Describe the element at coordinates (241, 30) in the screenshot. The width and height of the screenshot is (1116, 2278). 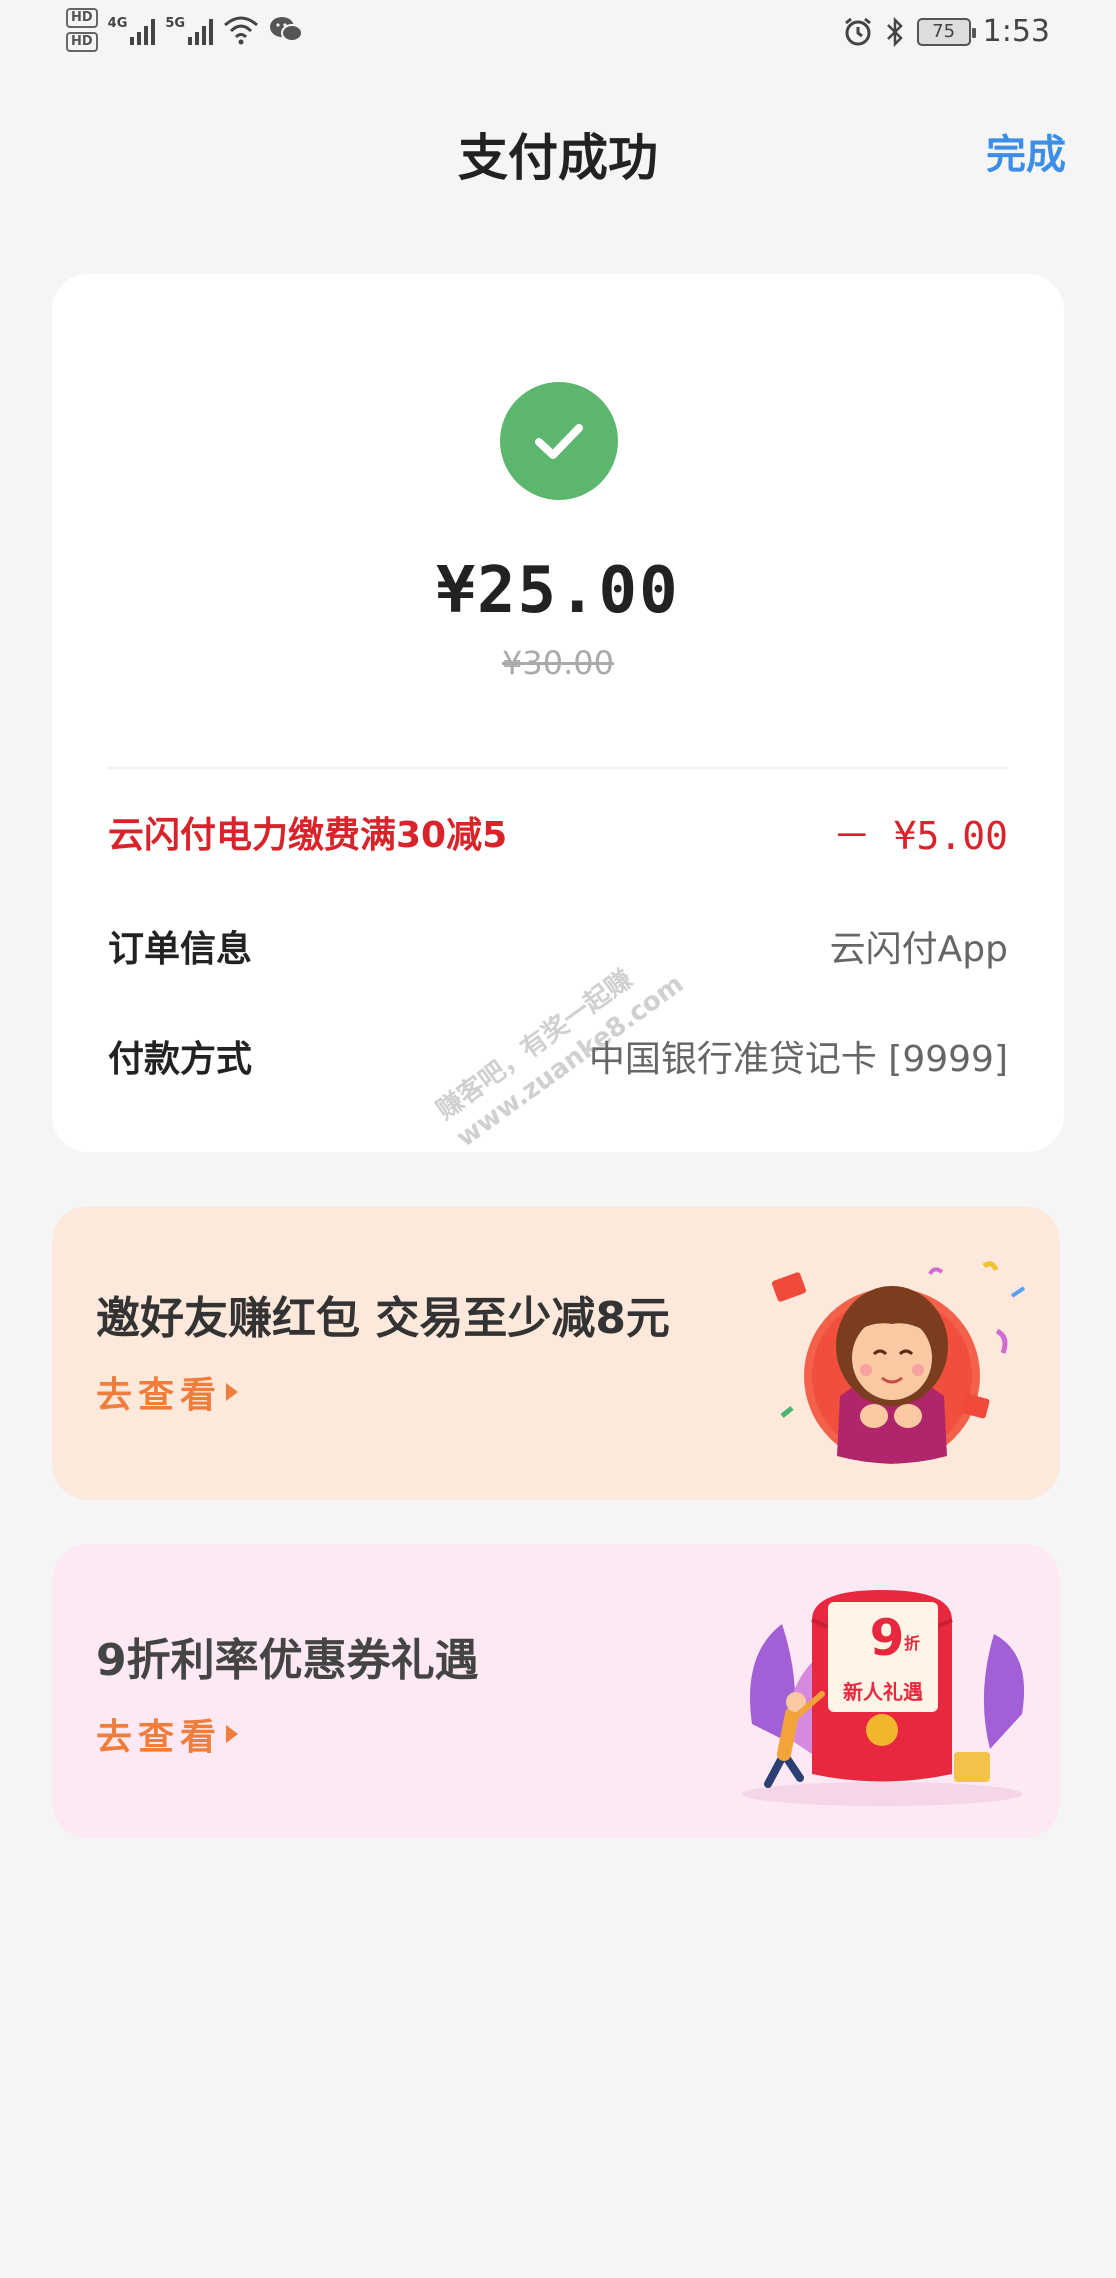
I see `wifi-icon` at that location.